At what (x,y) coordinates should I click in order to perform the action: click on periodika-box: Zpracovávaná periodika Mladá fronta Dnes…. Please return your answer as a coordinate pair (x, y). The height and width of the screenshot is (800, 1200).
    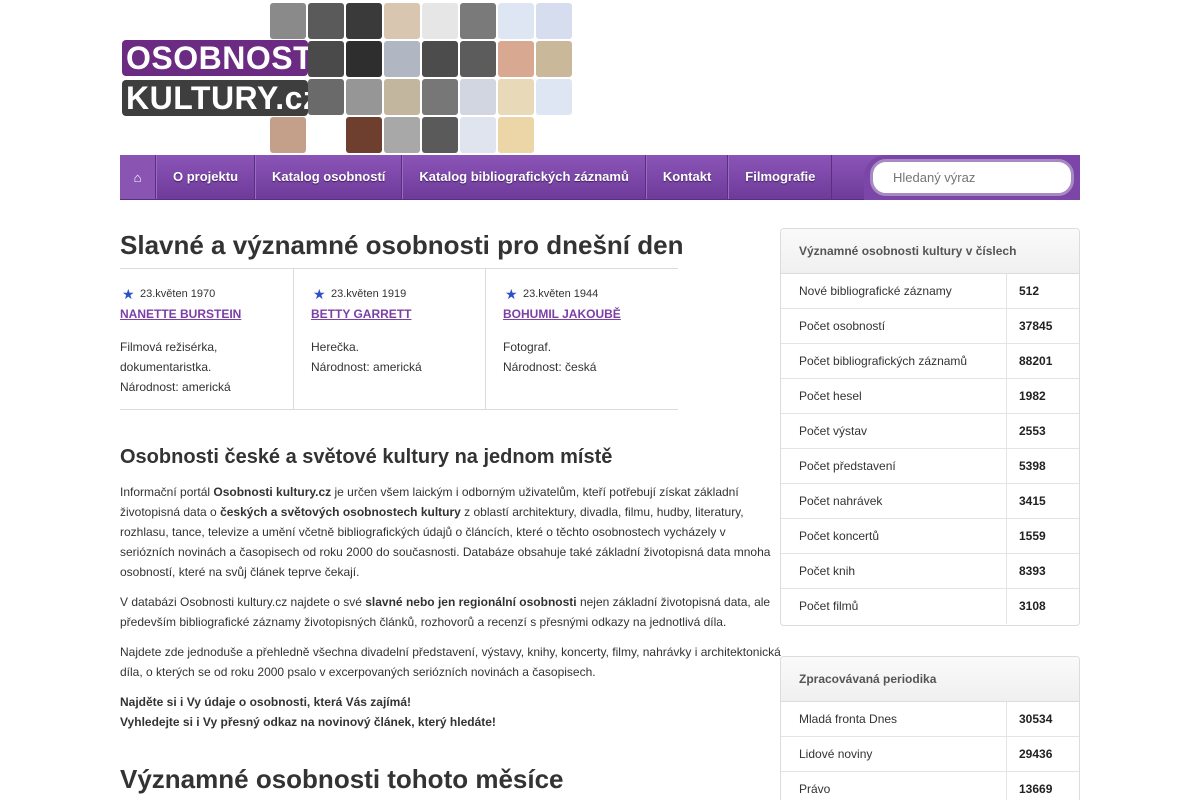
    Looking at the image, I should click on (930, 728).